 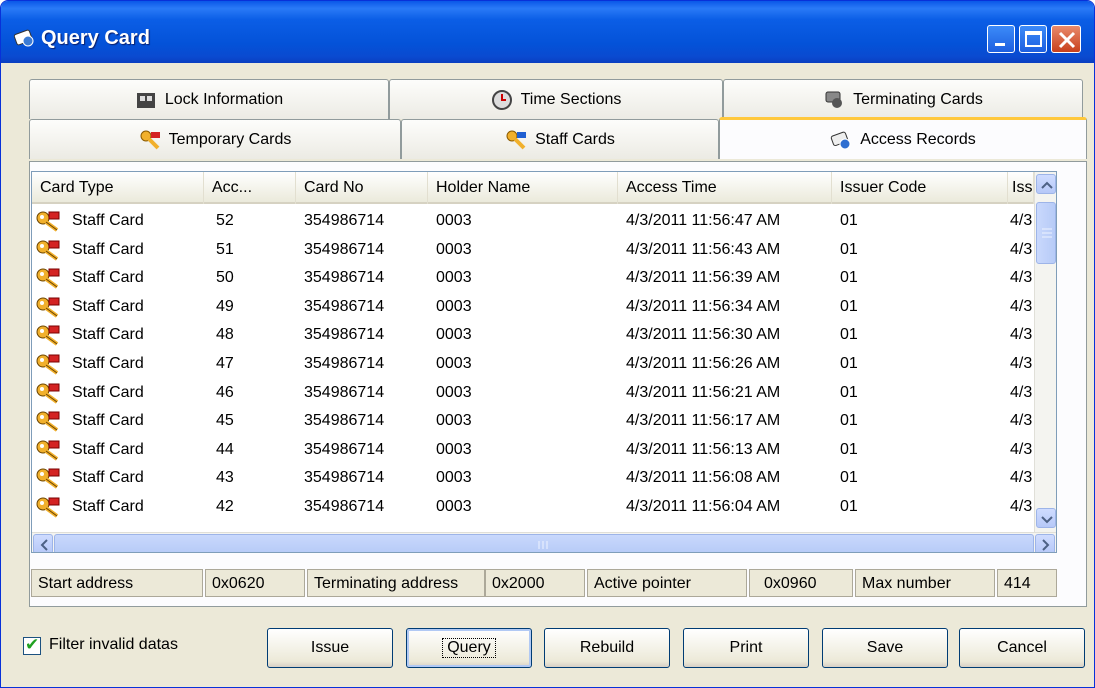 What do you see at coordinates (703, 306) in the screenshot?
I see `access-time-cell: 4/3/2011 11:56:34 AM` at bounding box center [703, 306].